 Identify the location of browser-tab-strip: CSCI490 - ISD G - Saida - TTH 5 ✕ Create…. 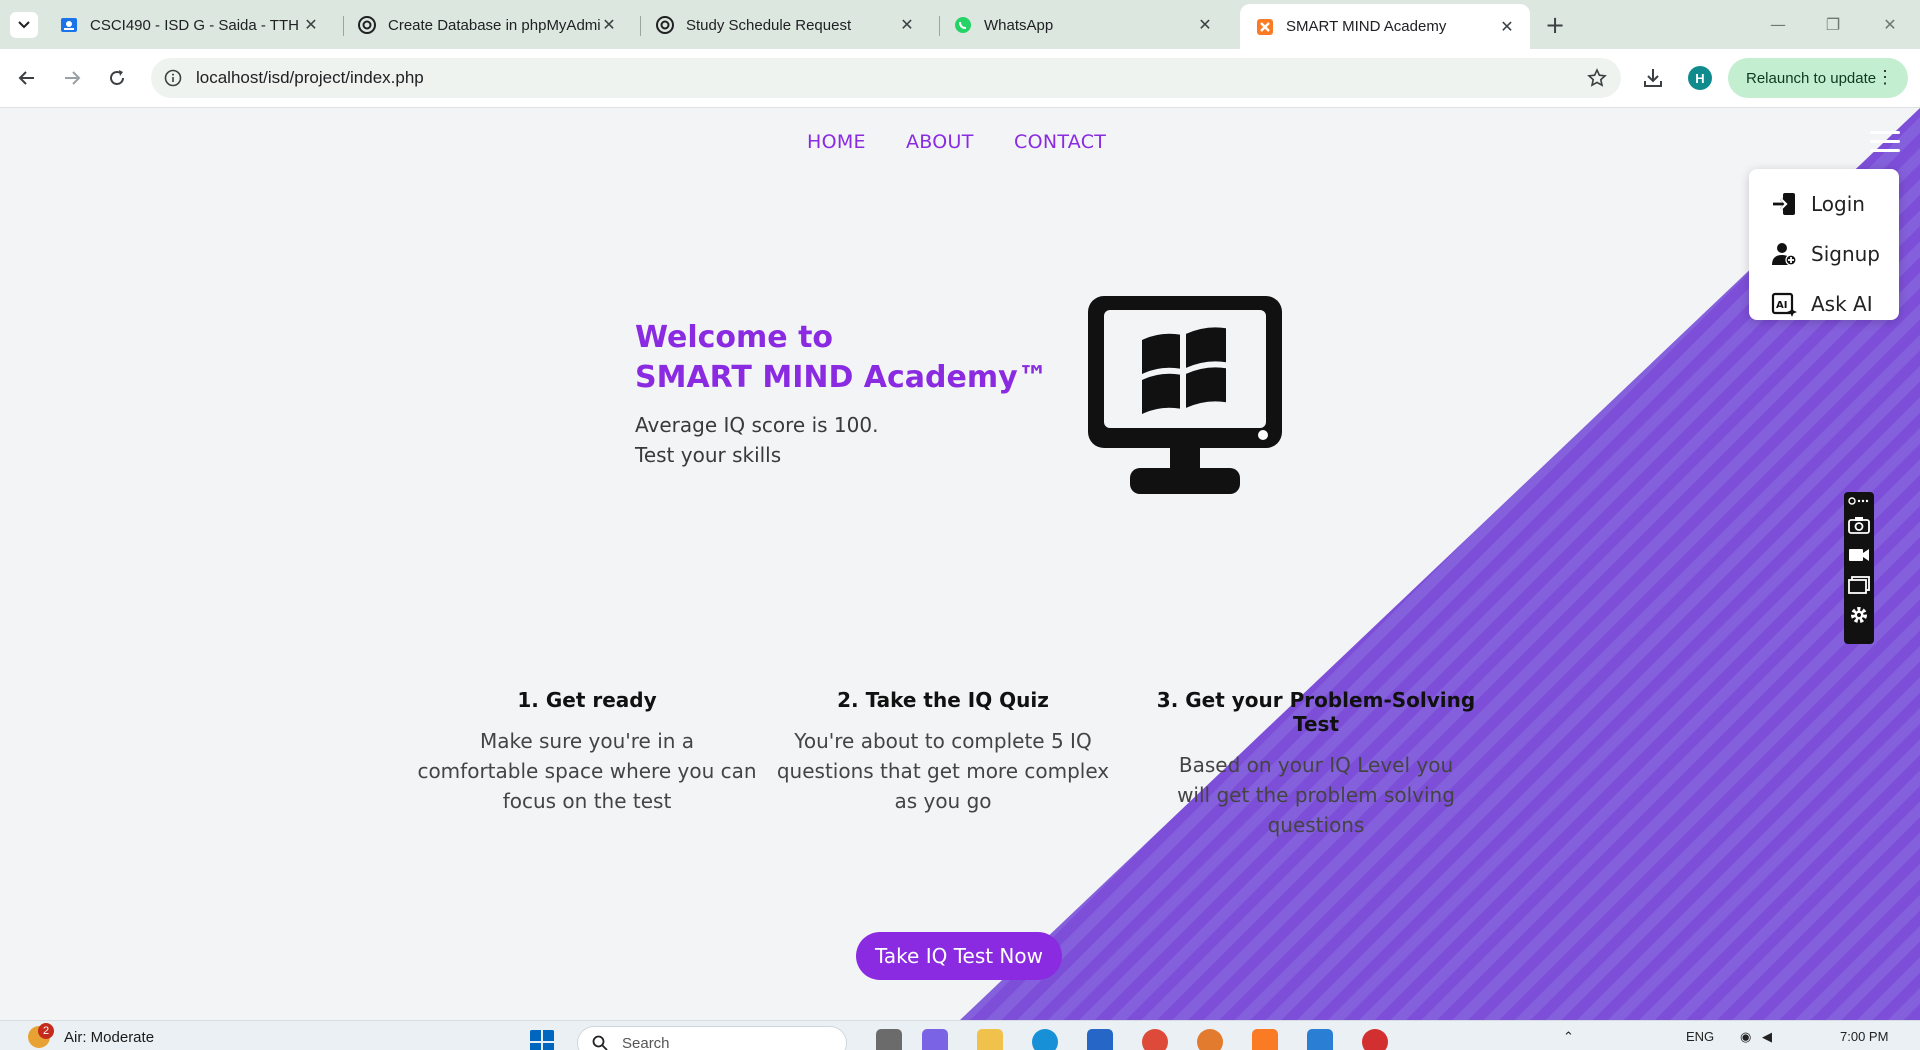
(960, 24).